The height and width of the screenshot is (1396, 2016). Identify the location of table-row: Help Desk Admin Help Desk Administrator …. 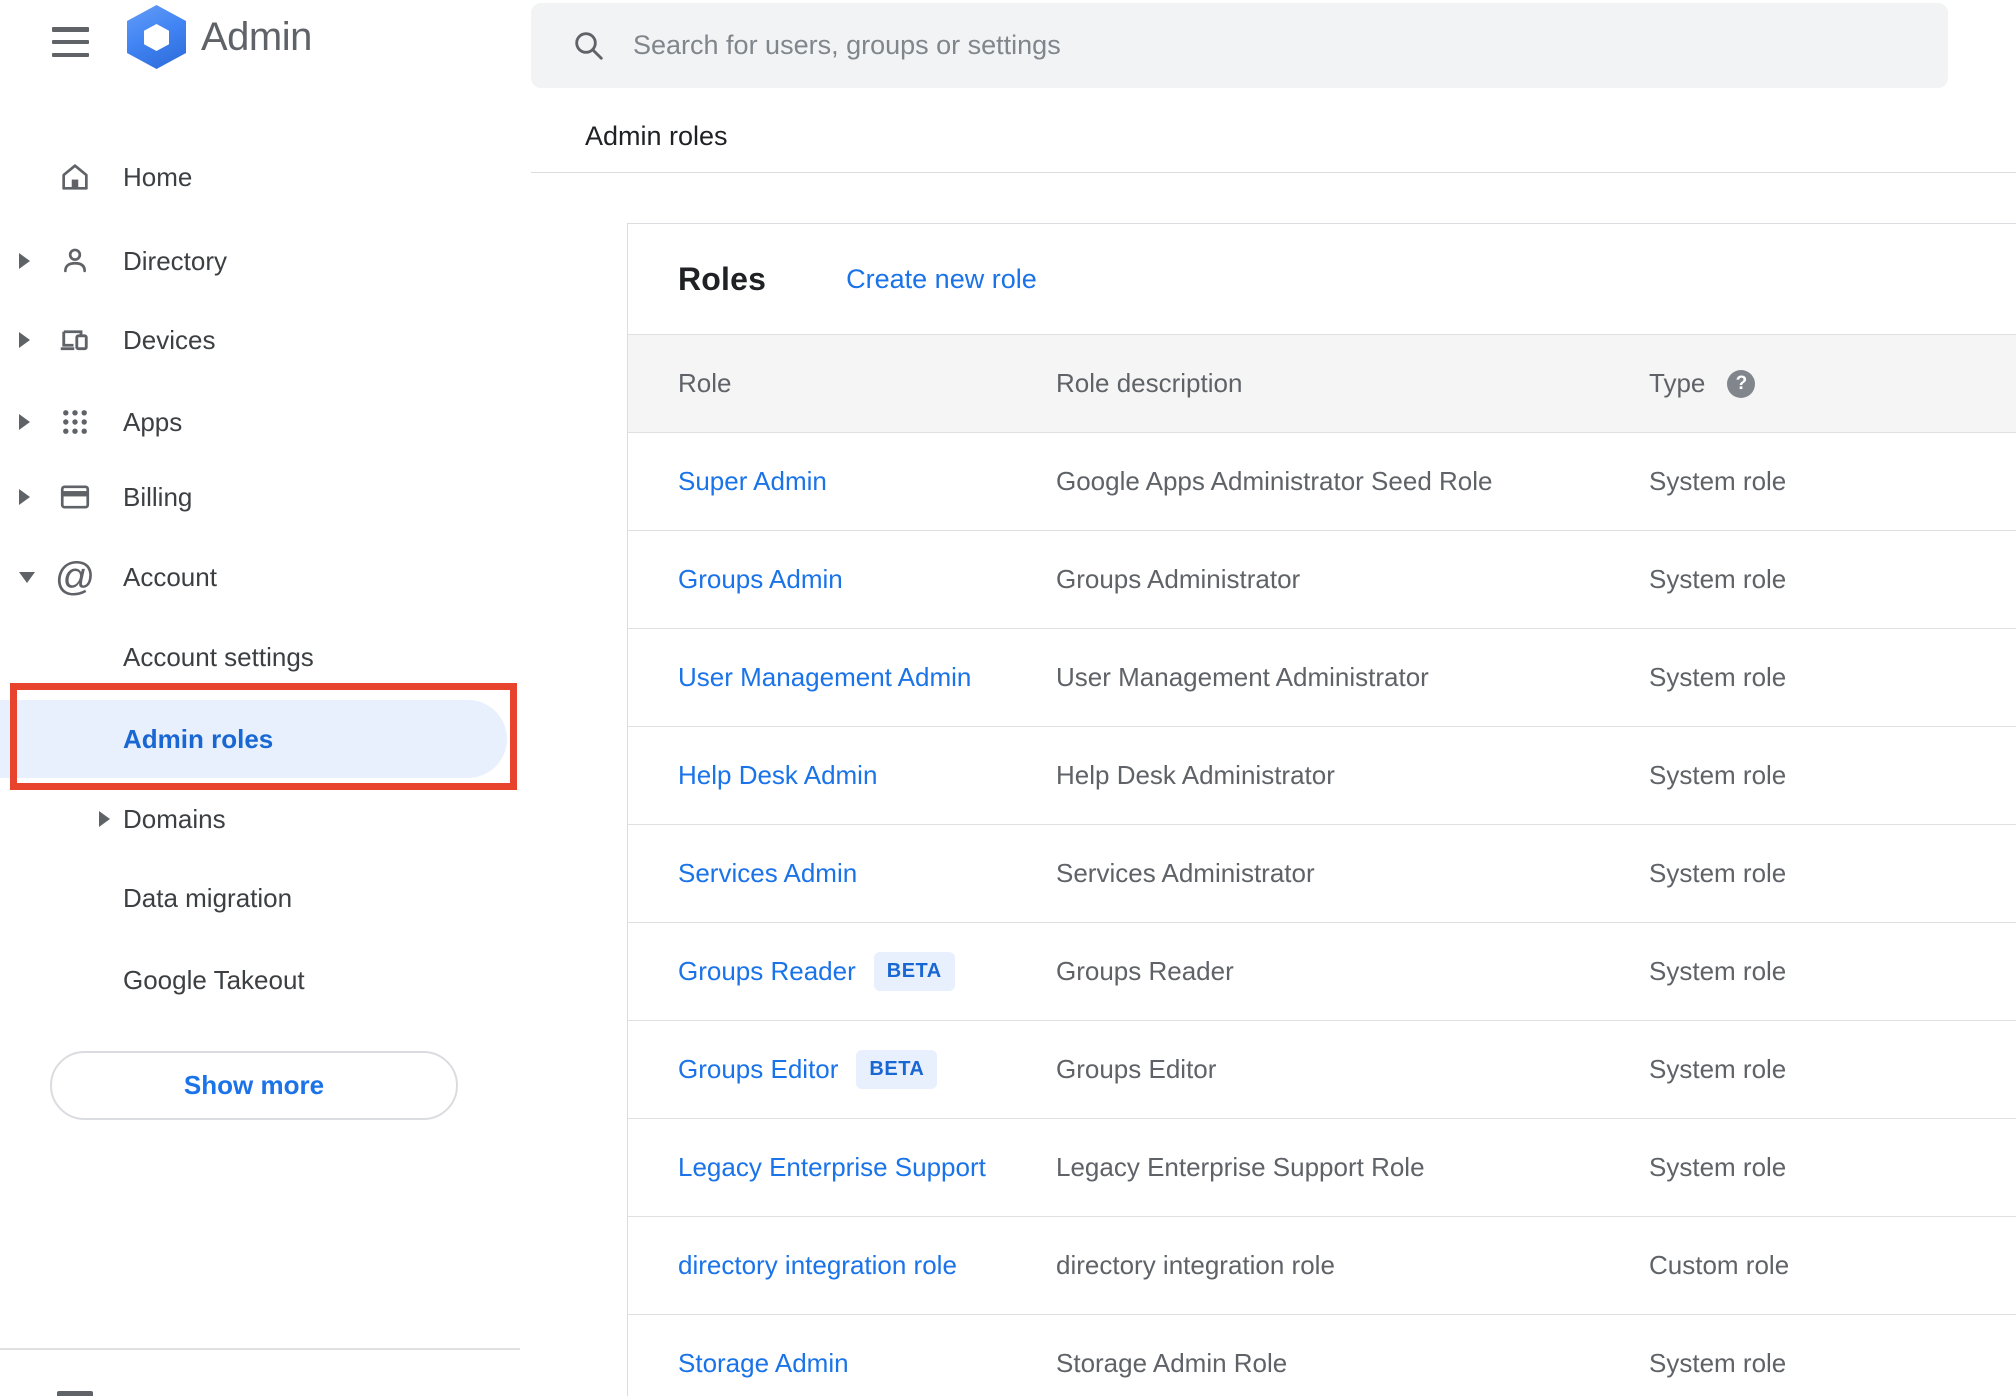
(1322, 776).